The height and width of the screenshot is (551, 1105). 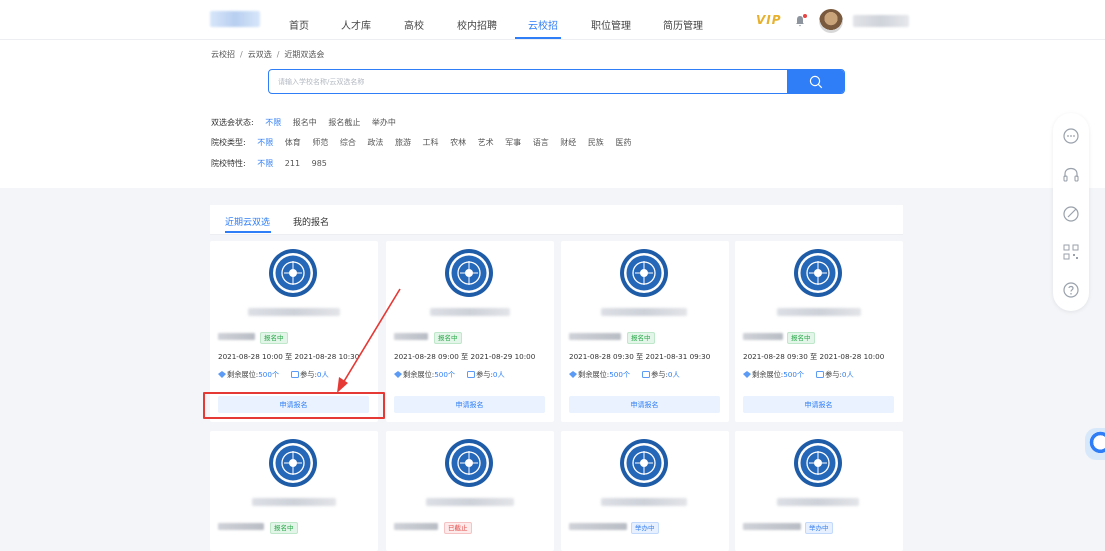 What do you see at coordinates (223, 54) in the screenshot?
I see `breadcrumb-cloud-recruit: 云校招` at bounding box center [223, 54].